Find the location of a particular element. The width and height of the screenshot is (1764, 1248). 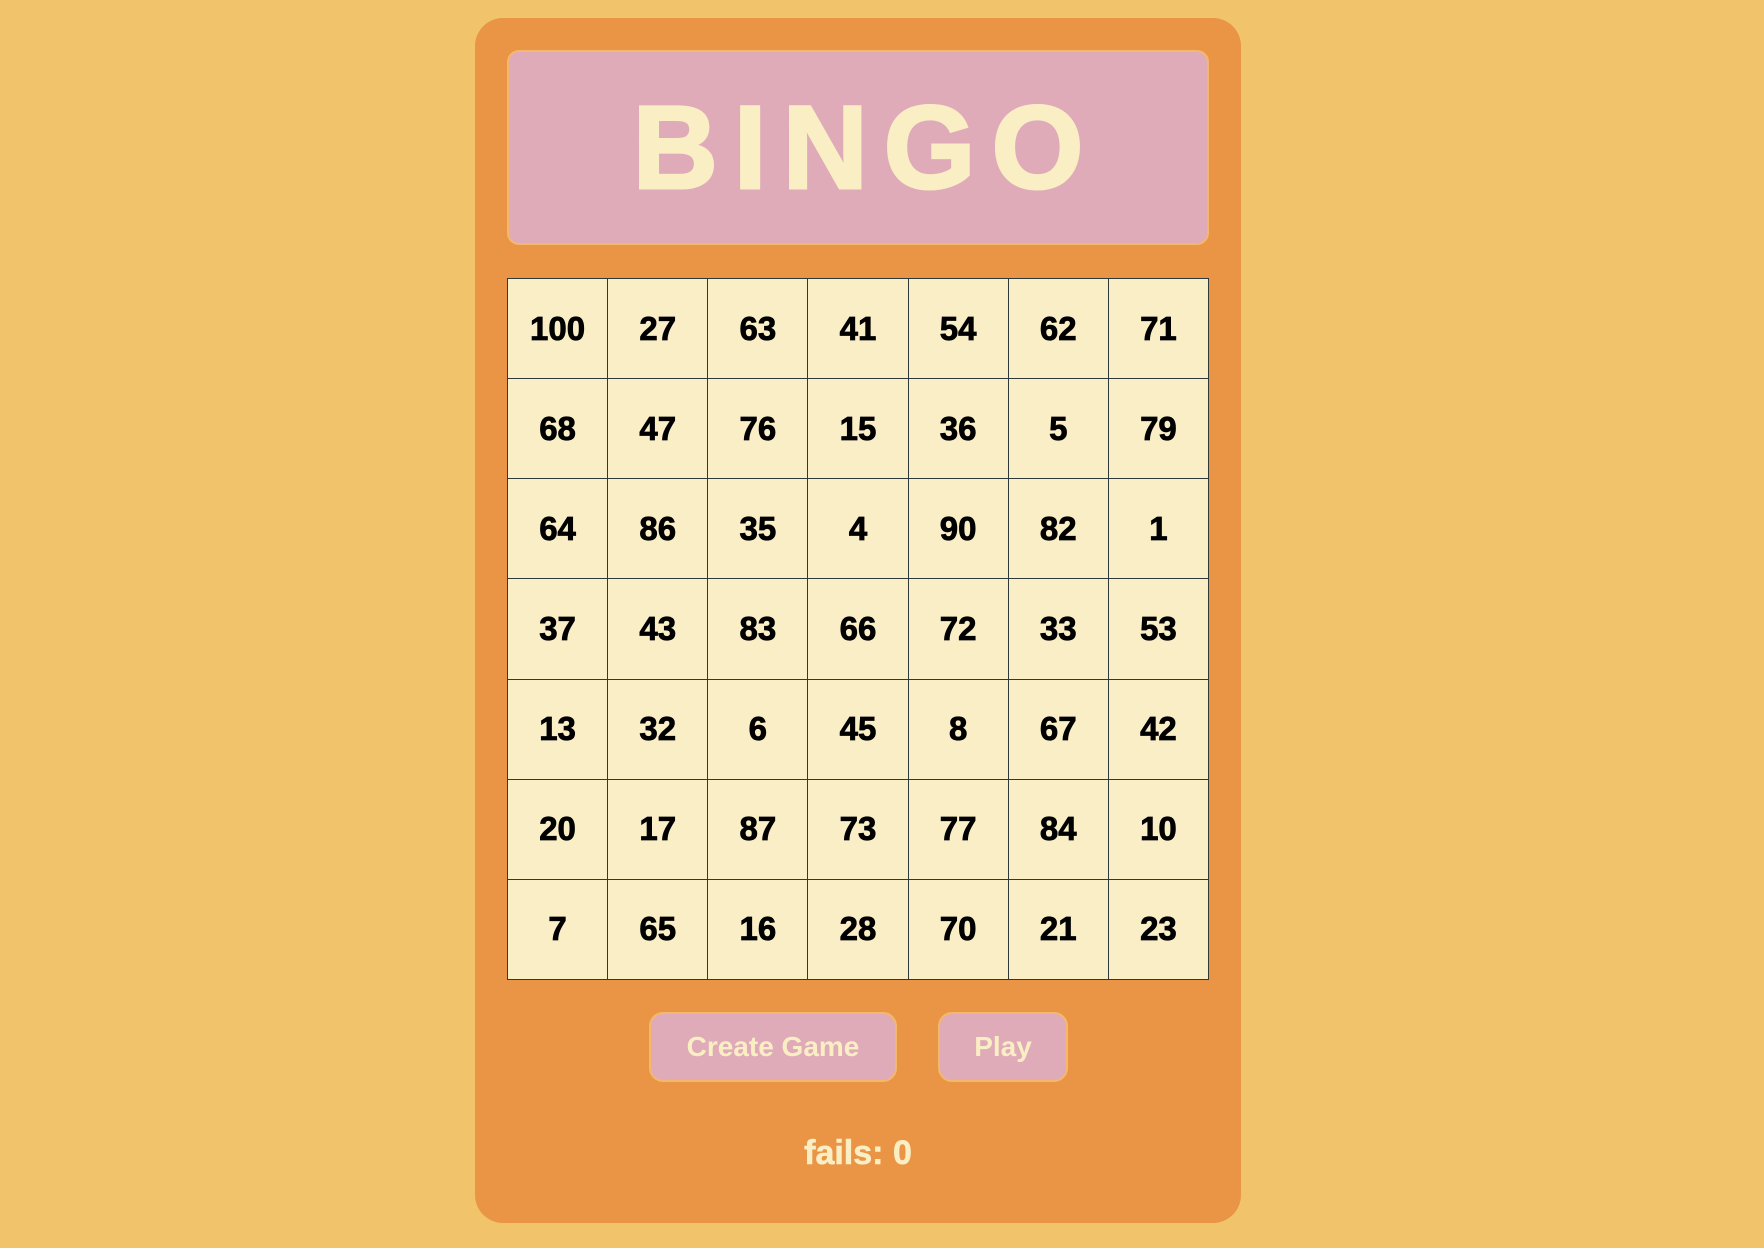

board-cell: 90 is located at coordinates (958, 529).